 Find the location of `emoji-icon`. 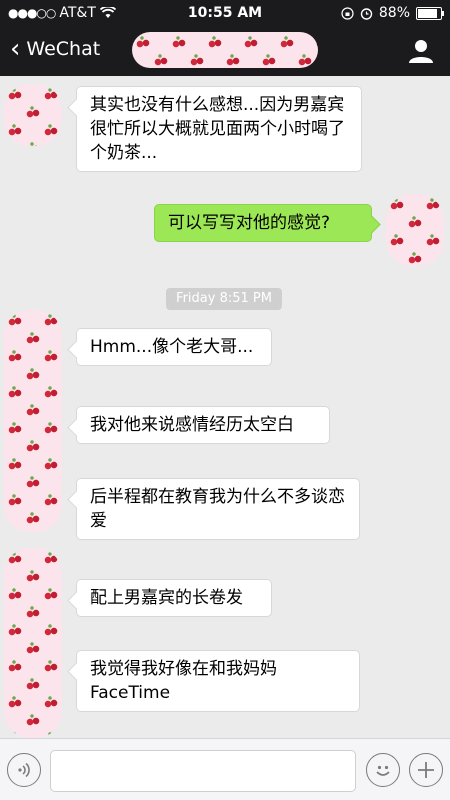

emoji-icon is located at coordinates (383, 770).